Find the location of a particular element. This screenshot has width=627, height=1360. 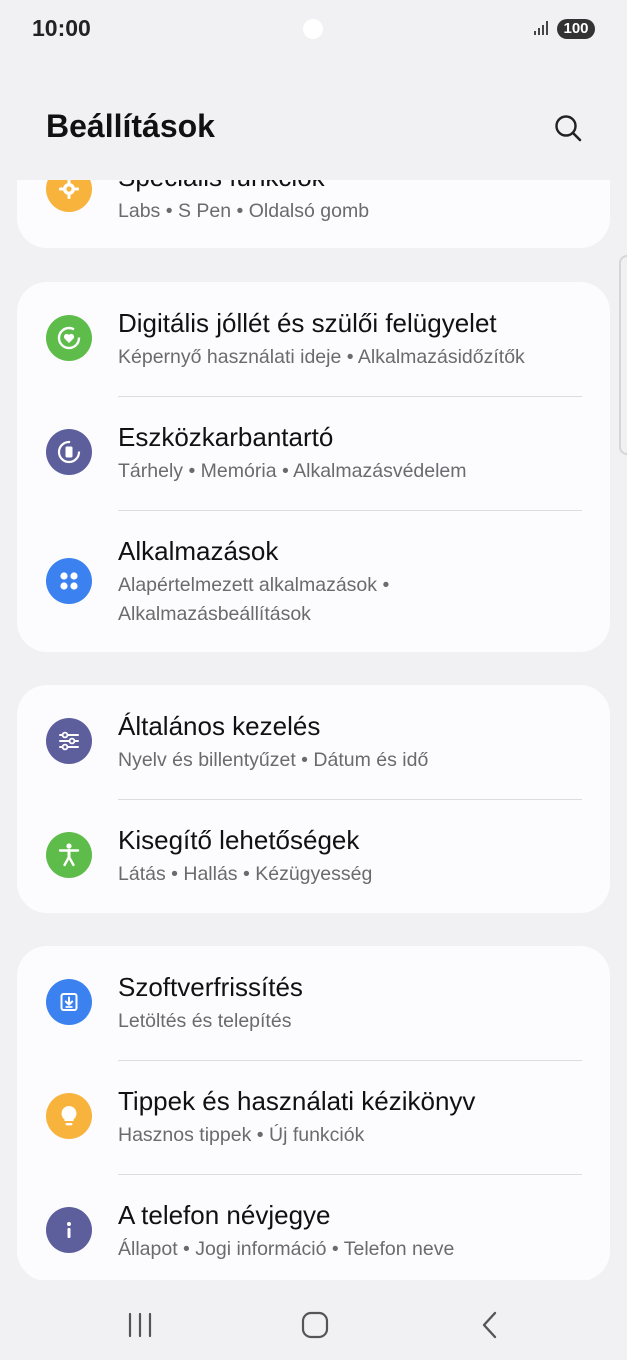

settings-item-subtitle: Hasznos tippek • Új funkciók is located at coordinates (241, 1135).